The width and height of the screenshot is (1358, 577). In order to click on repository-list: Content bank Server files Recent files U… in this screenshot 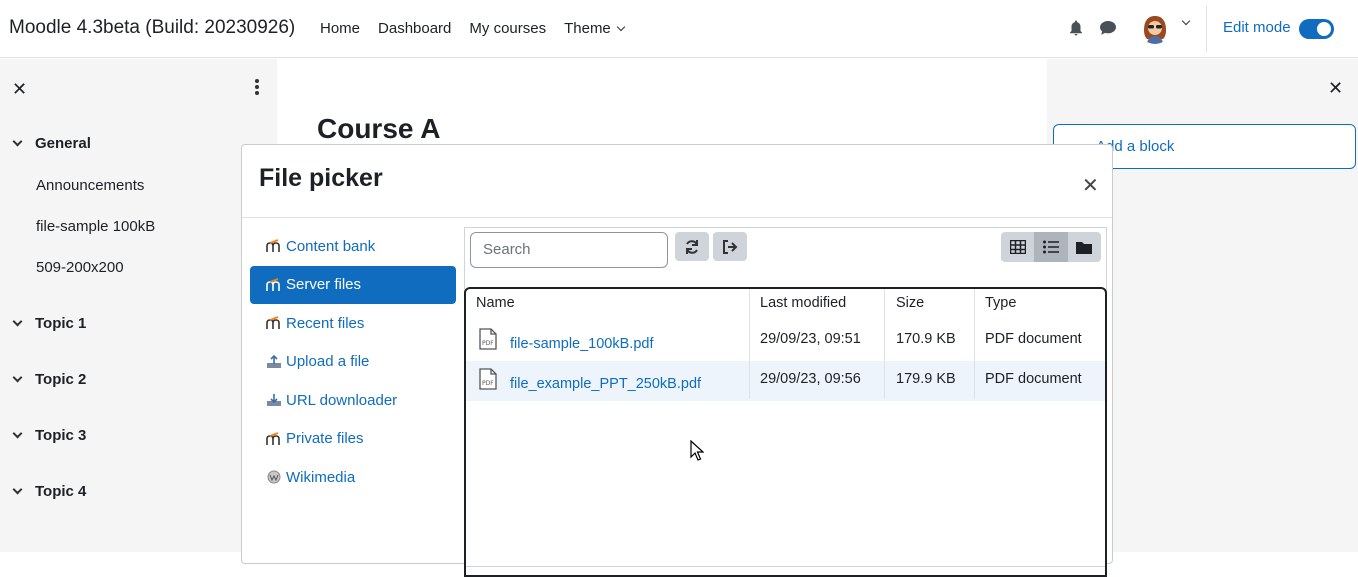, I will do `click(353, 362)`.